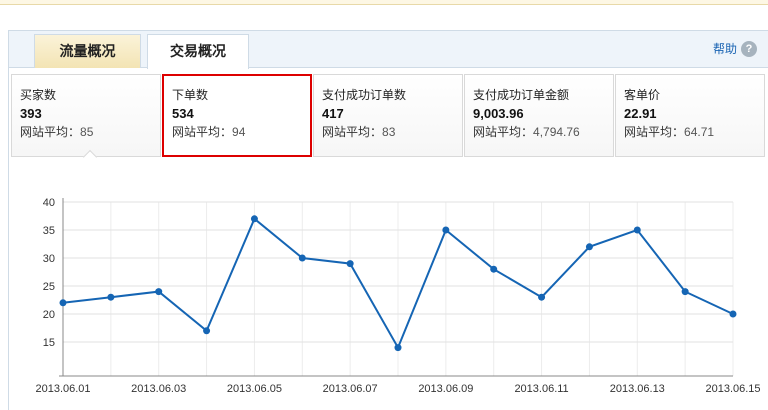 The image size is (768, 410). I want to click on metric-site-average: 网站平均：94, so click(209, 132).